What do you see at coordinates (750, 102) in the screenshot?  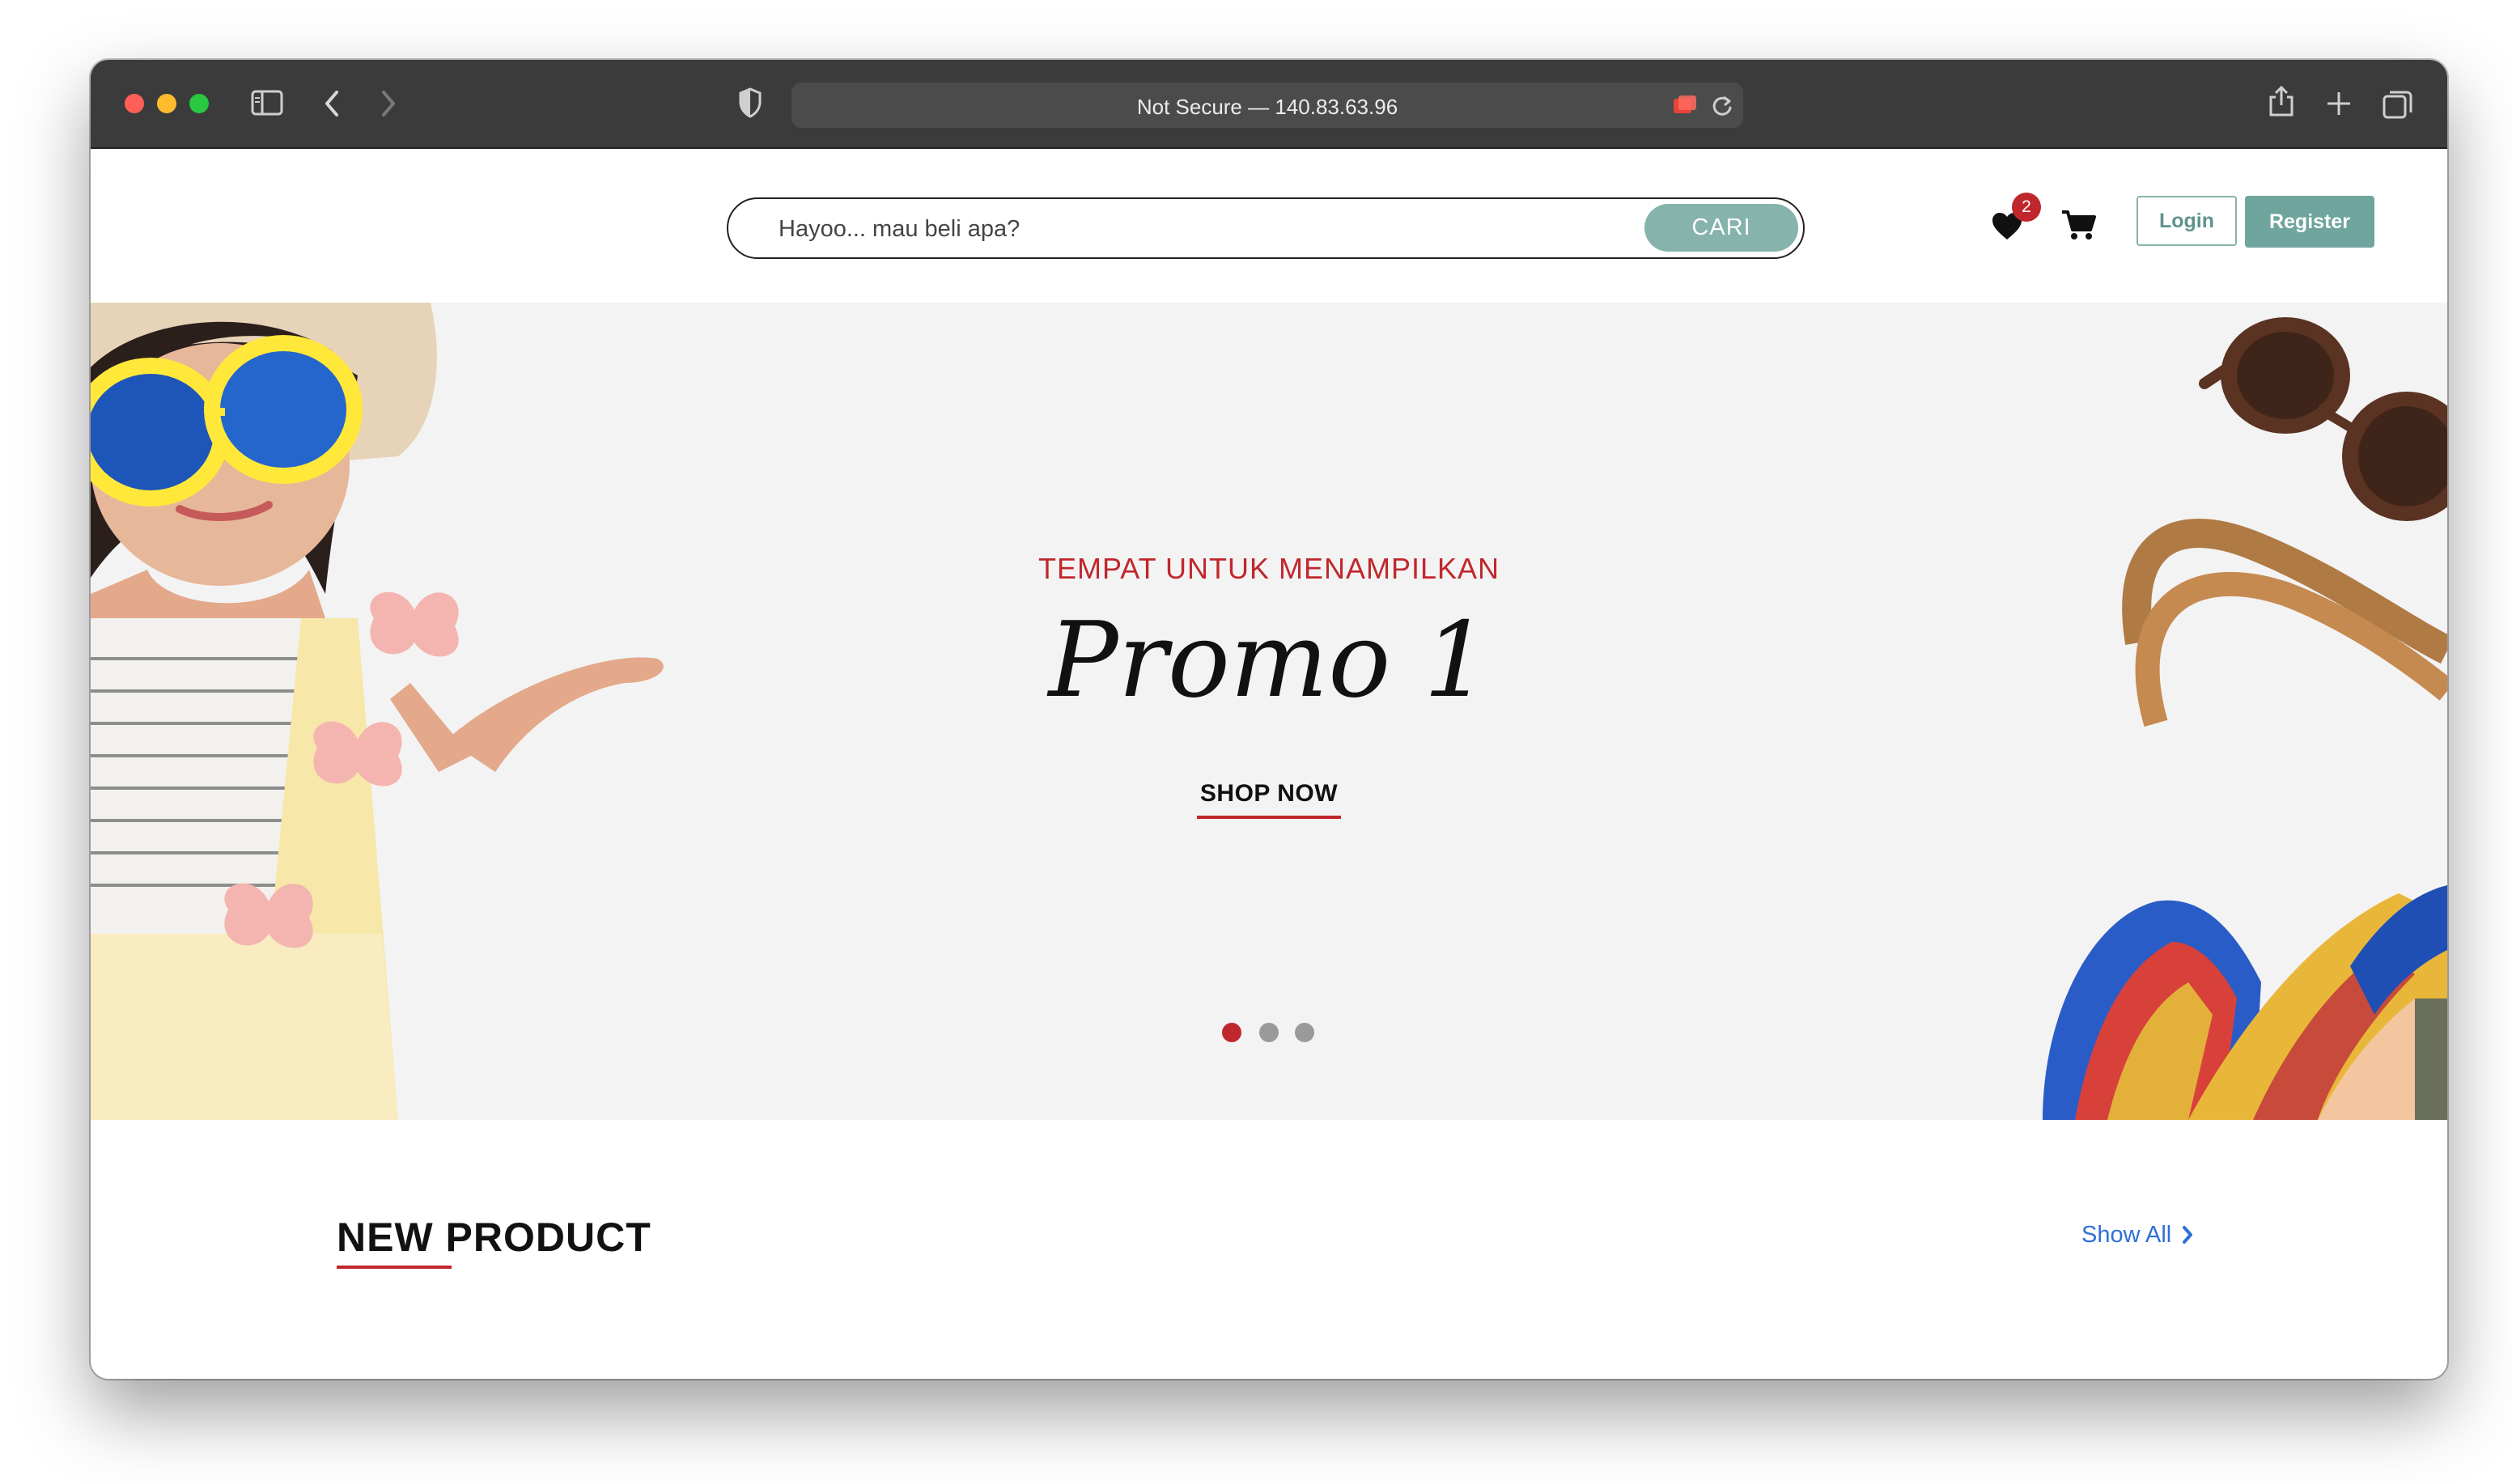 I see `shield-icon` at bounding box center [750, 102].